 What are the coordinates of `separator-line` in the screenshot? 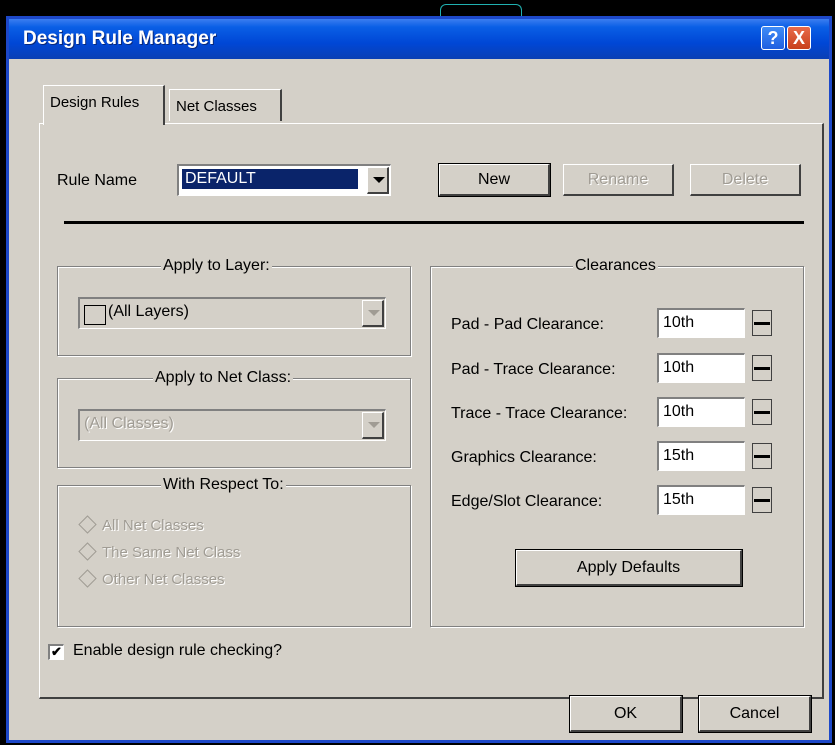 It's located at (434, 222).